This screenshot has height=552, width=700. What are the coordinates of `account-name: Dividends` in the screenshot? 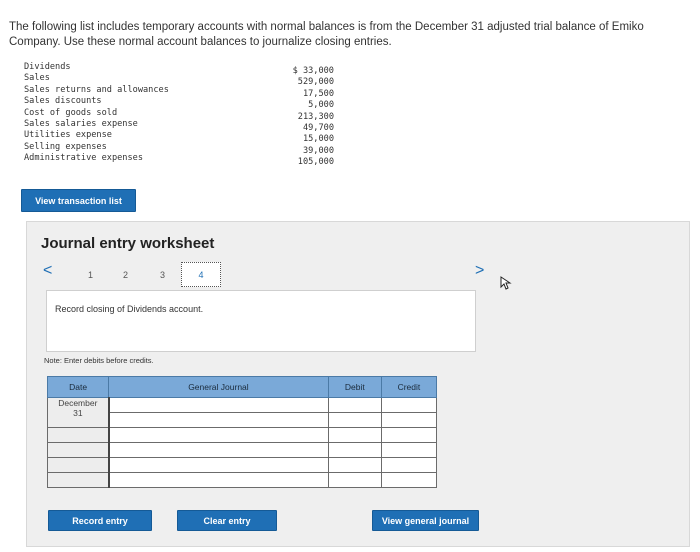 It's located at (47, 67).